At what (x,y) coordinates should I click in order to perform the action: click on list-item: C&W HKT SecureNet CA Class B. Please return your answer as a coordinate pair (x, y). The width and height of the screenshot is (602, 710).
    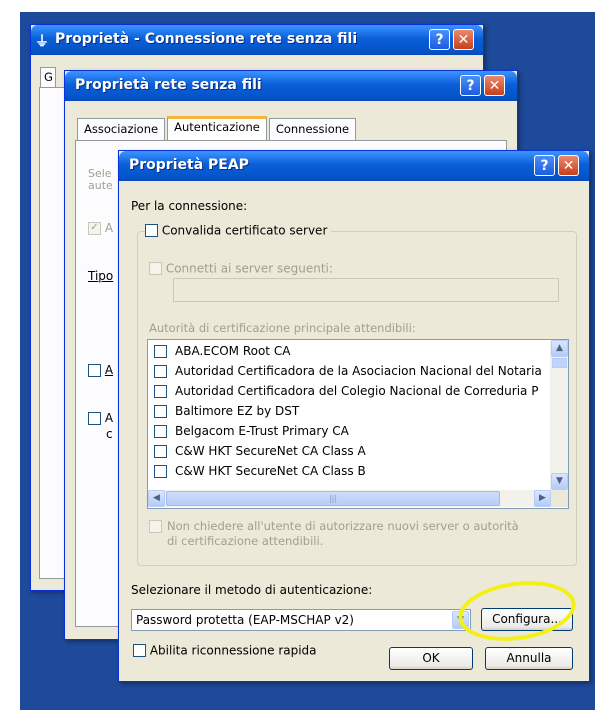
    Looking at the image, I should click on (260, 474).